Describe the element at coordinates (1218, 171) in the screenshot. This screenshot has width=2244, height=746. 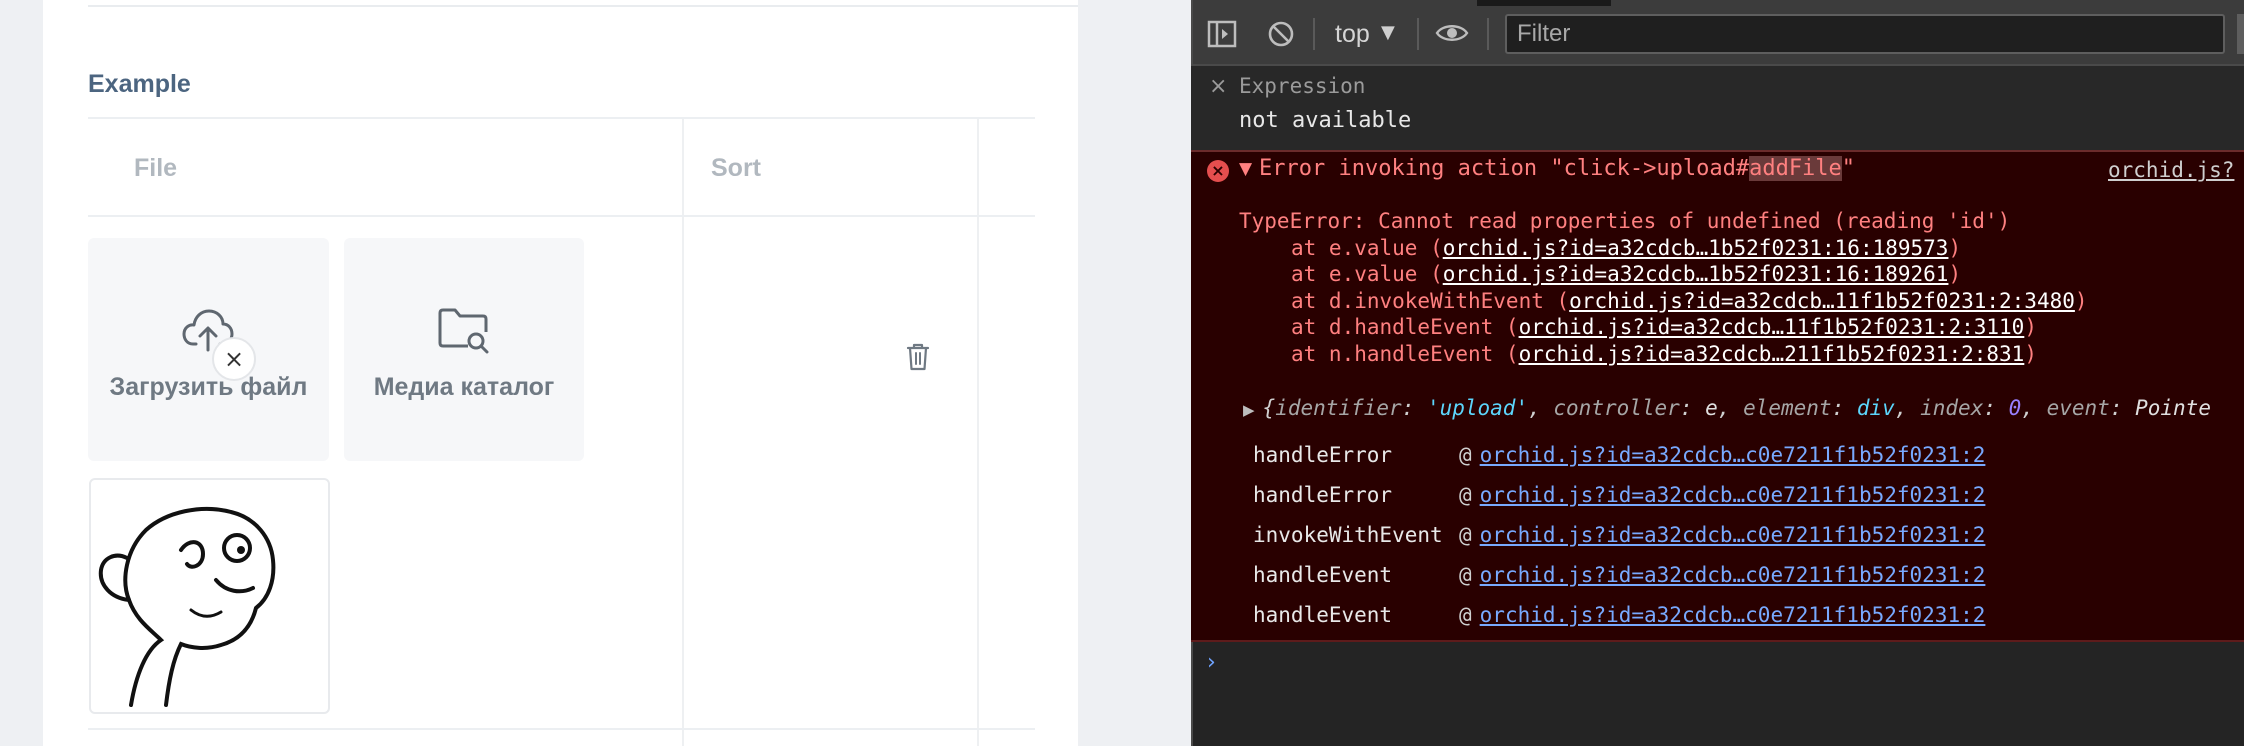
I see `error-icon: ×` at that location.